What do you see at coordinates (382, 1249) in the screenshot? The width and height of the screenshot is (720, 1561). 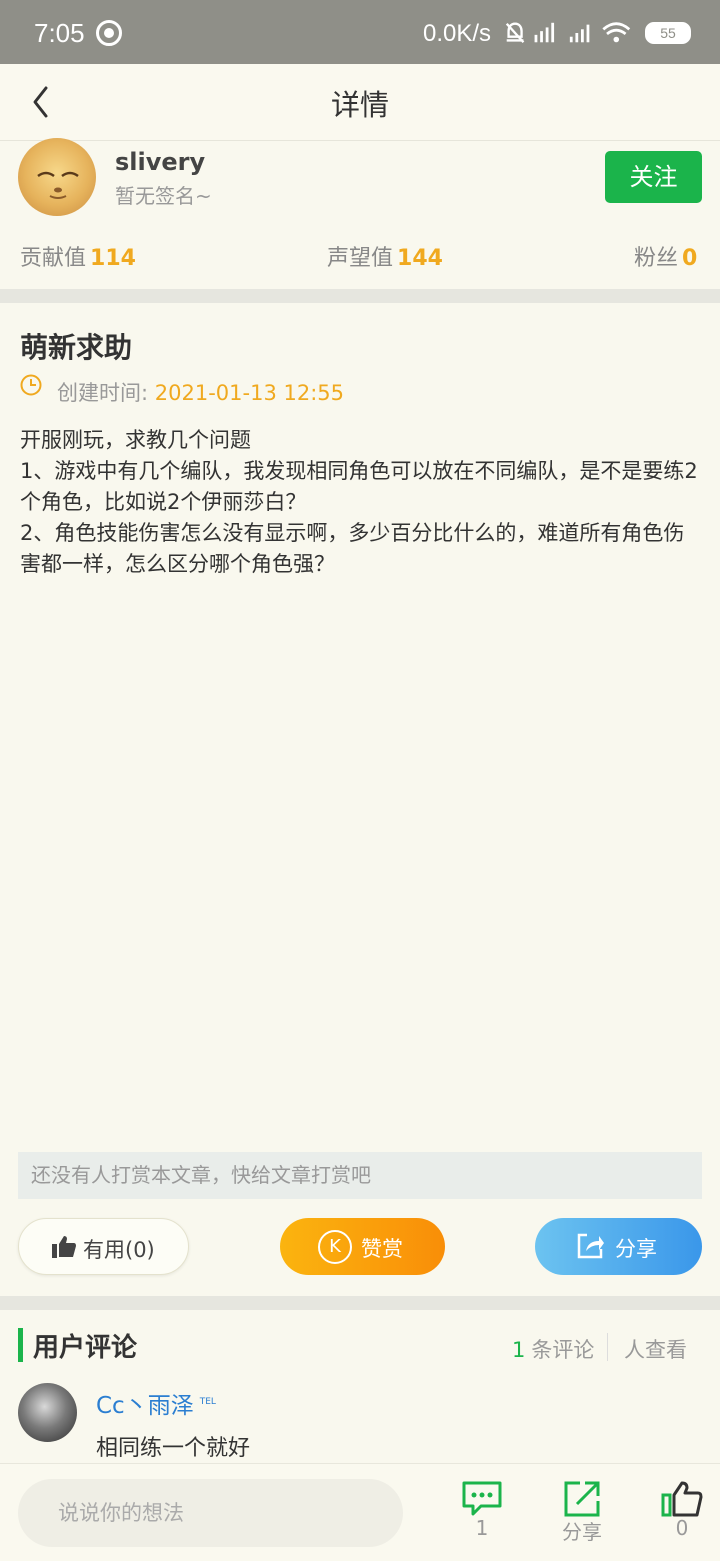 I see `reward-label: 赞赏` at bounding box center [382, 1249].